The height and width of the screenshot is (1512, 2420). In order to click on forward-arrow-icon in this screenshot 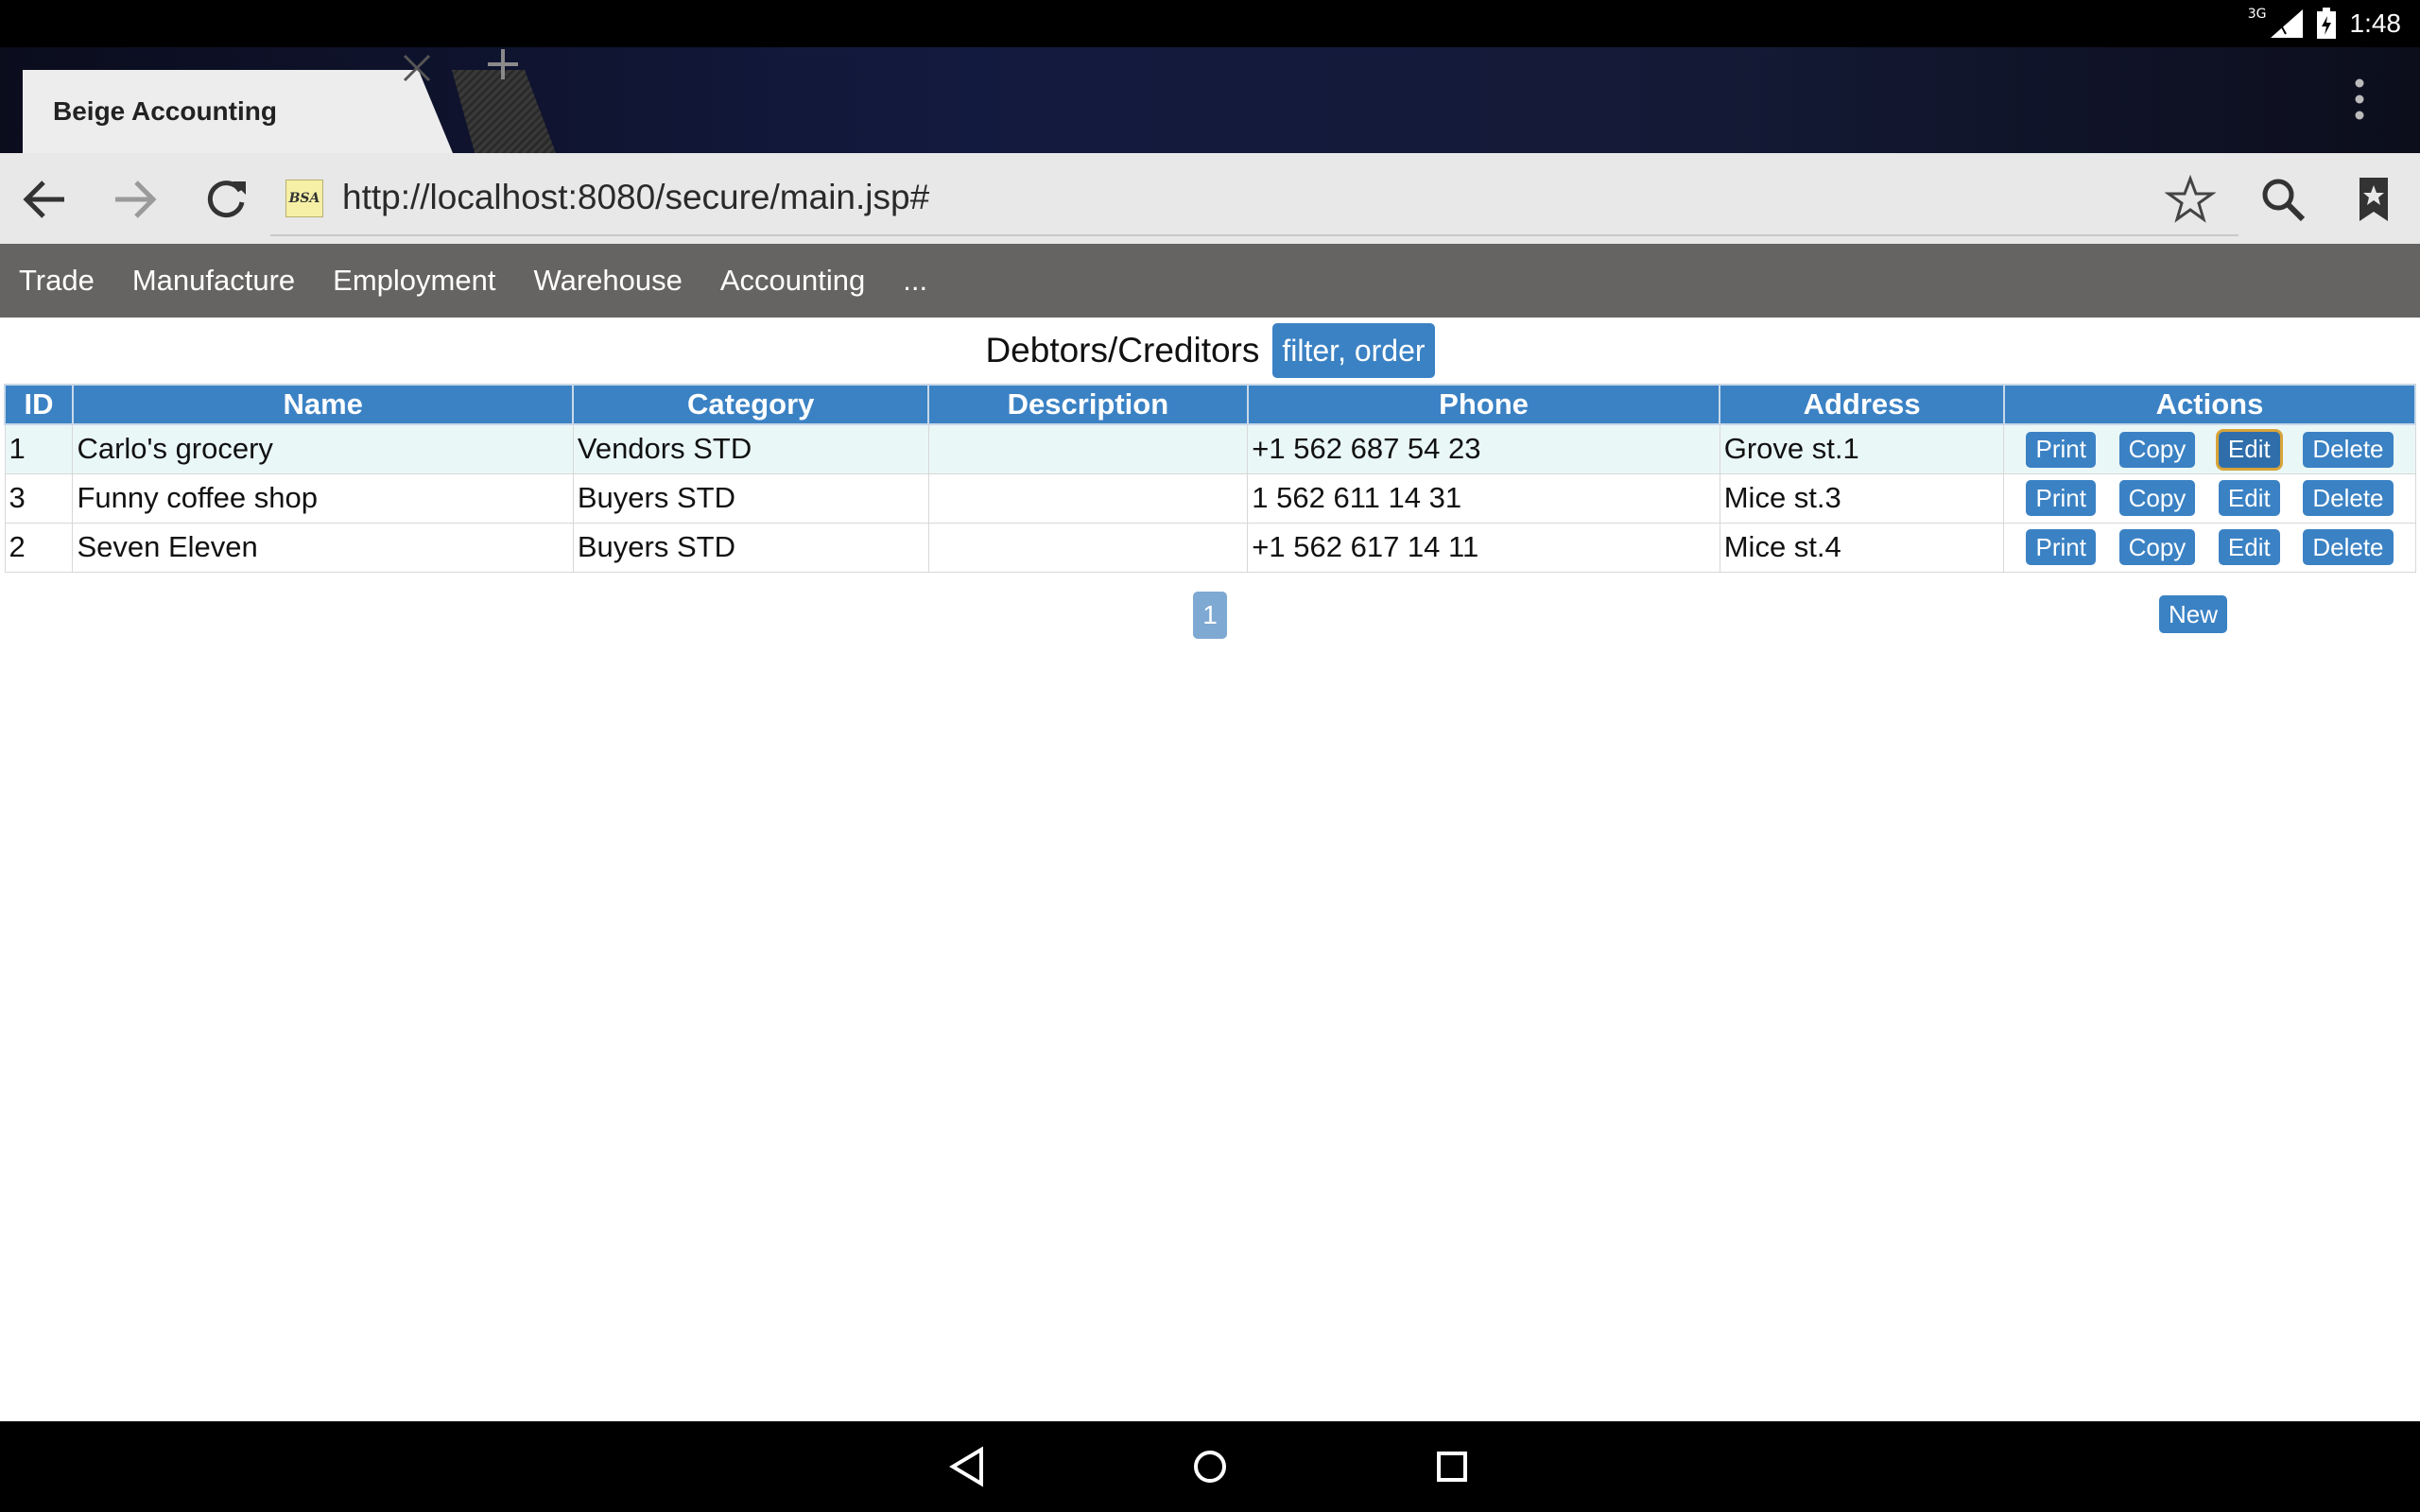, I will do `click(135, 199)`.